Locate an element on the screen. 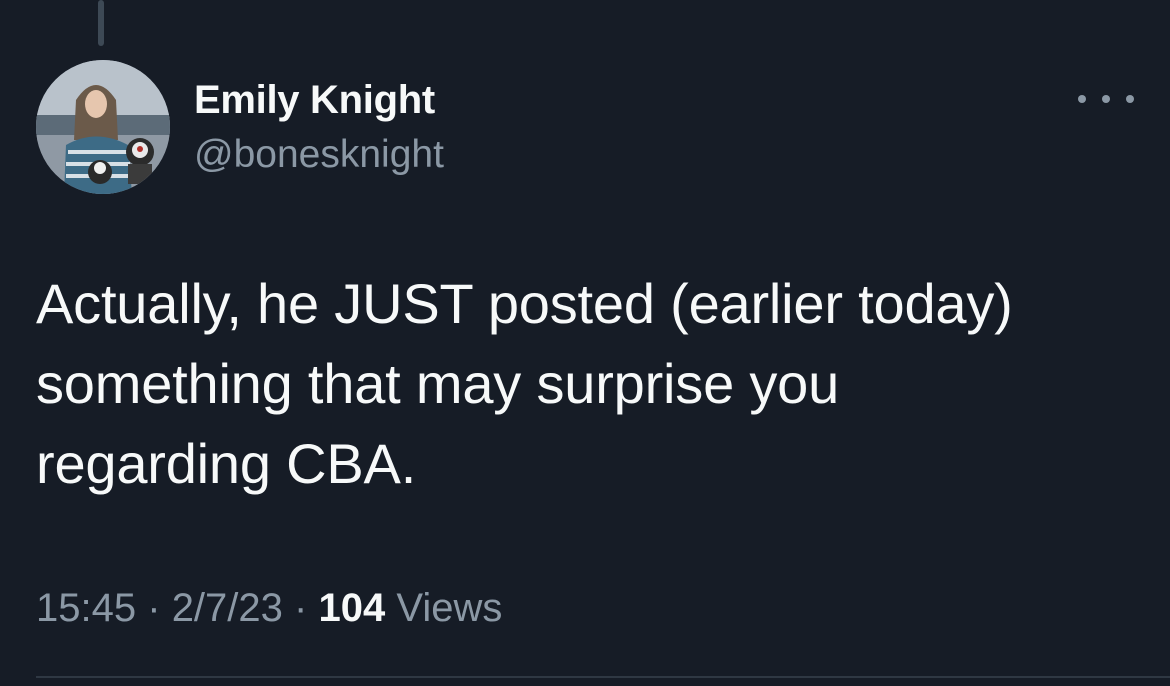  tweet-metadata: 15:45 · 2/7/23 · 104 Views is located at coordinates (269, 608).